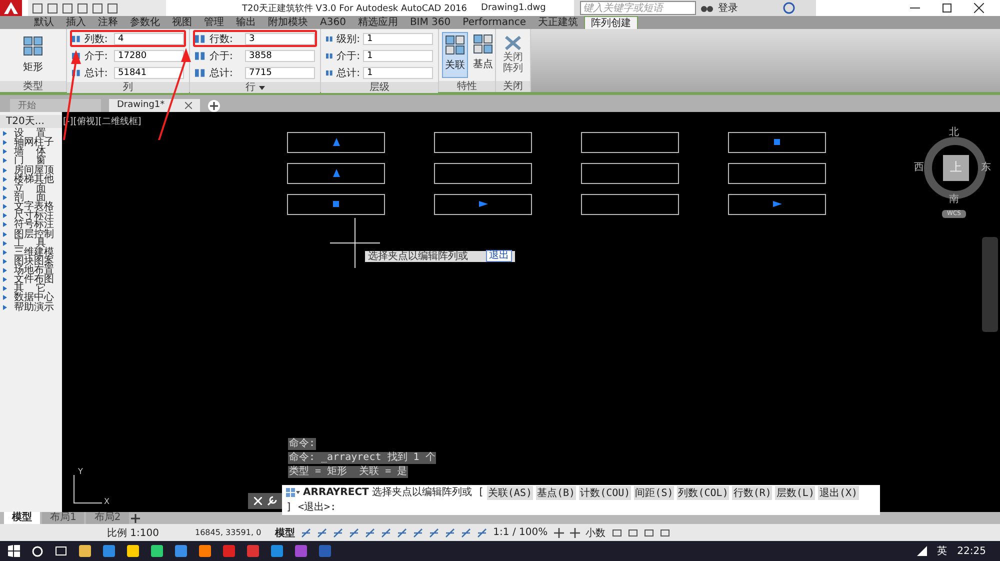 The height and width of the screenshot is (561, 1000). Describe the element at coordinates (246, 22) in the screenshot. I see `ribbon-tab: 输出` at that location.